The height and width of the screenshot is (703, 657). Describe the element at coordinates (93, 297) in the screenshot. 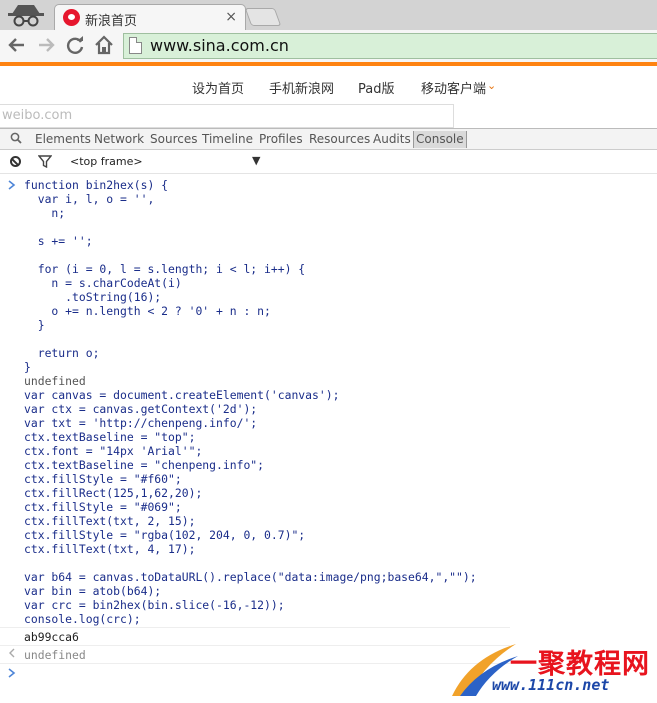

I see `code-line: .toString(16);` at that location.